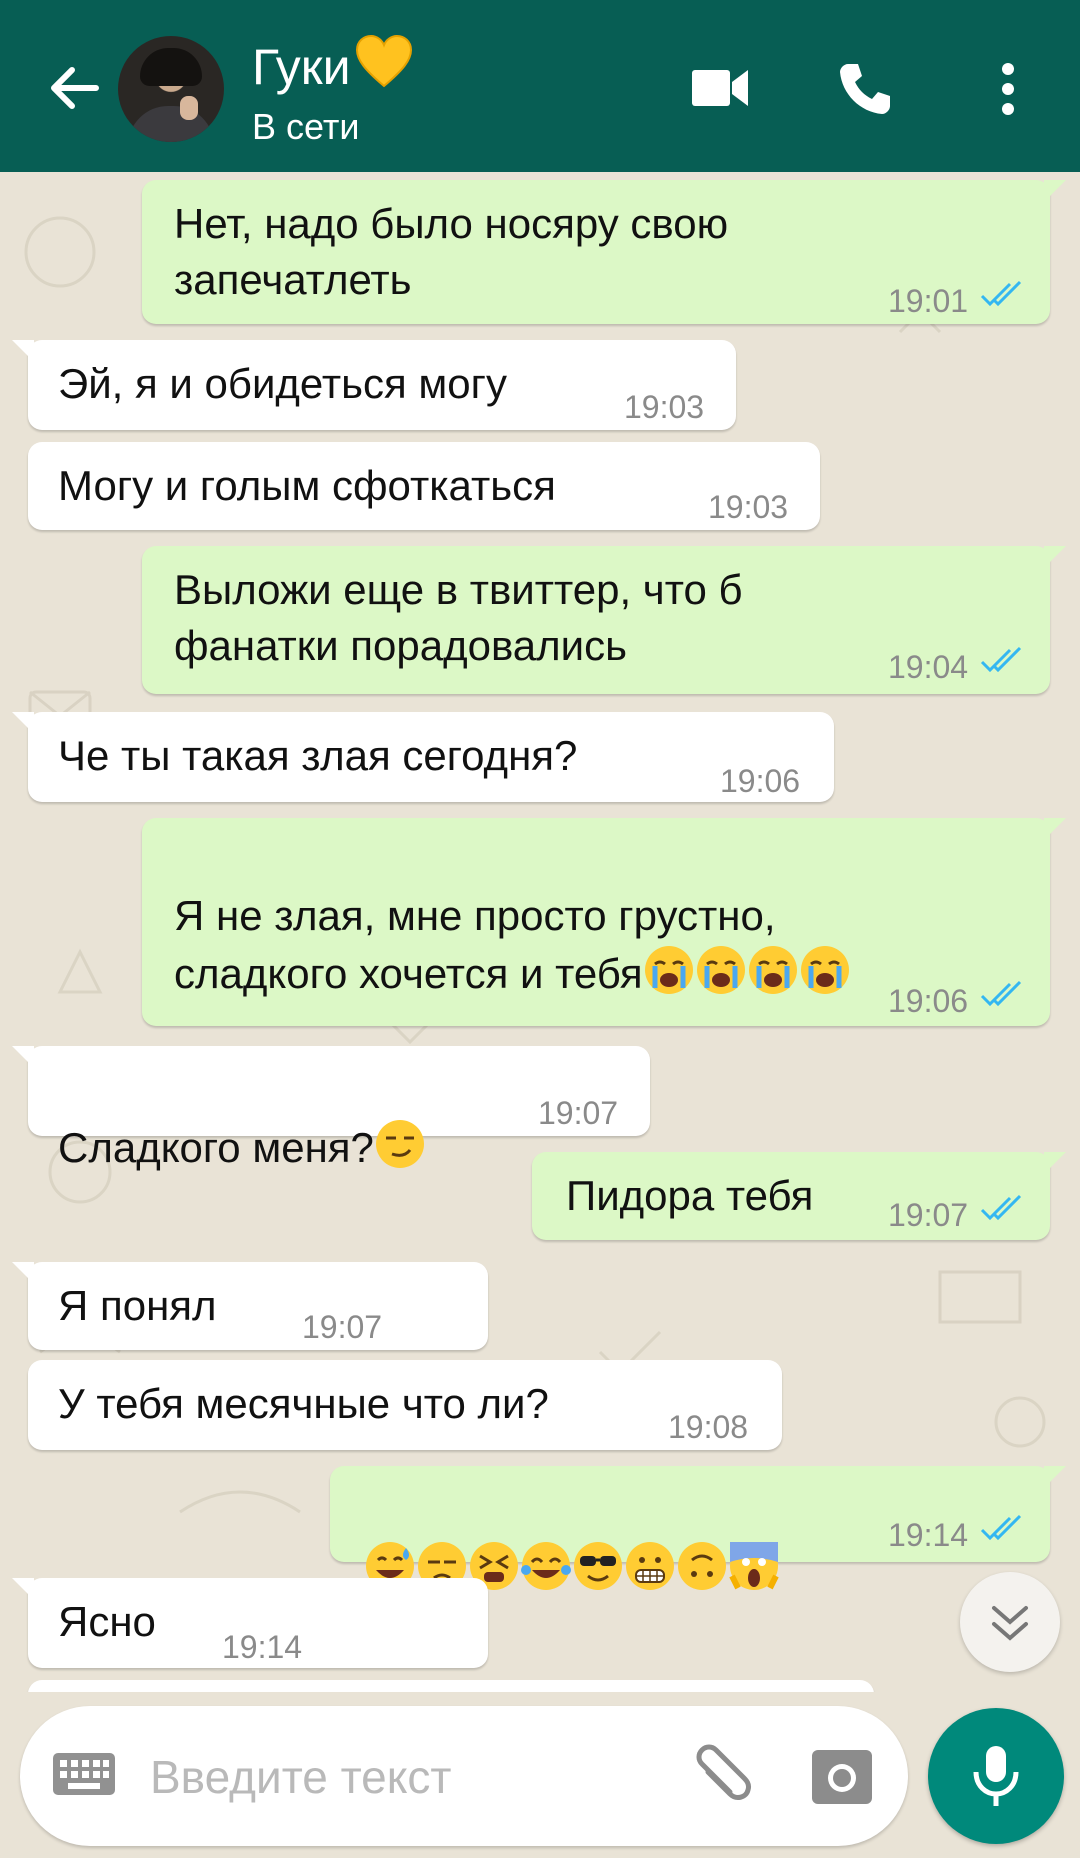 The height and width of the screenshot is (1858, 1080). I want to click on message-bubble-incoming: У тебя месячные что ли? 19:08, so click(405, 1405).